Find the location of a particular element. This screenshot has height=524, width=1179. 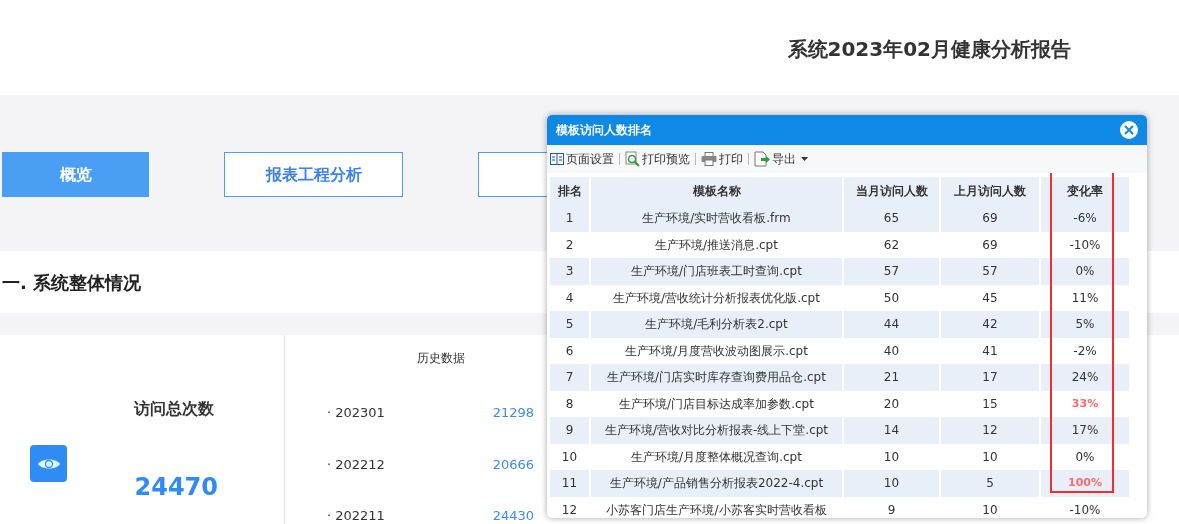

toolbar-button: 打印预览 is located at coordinates (657, 159).